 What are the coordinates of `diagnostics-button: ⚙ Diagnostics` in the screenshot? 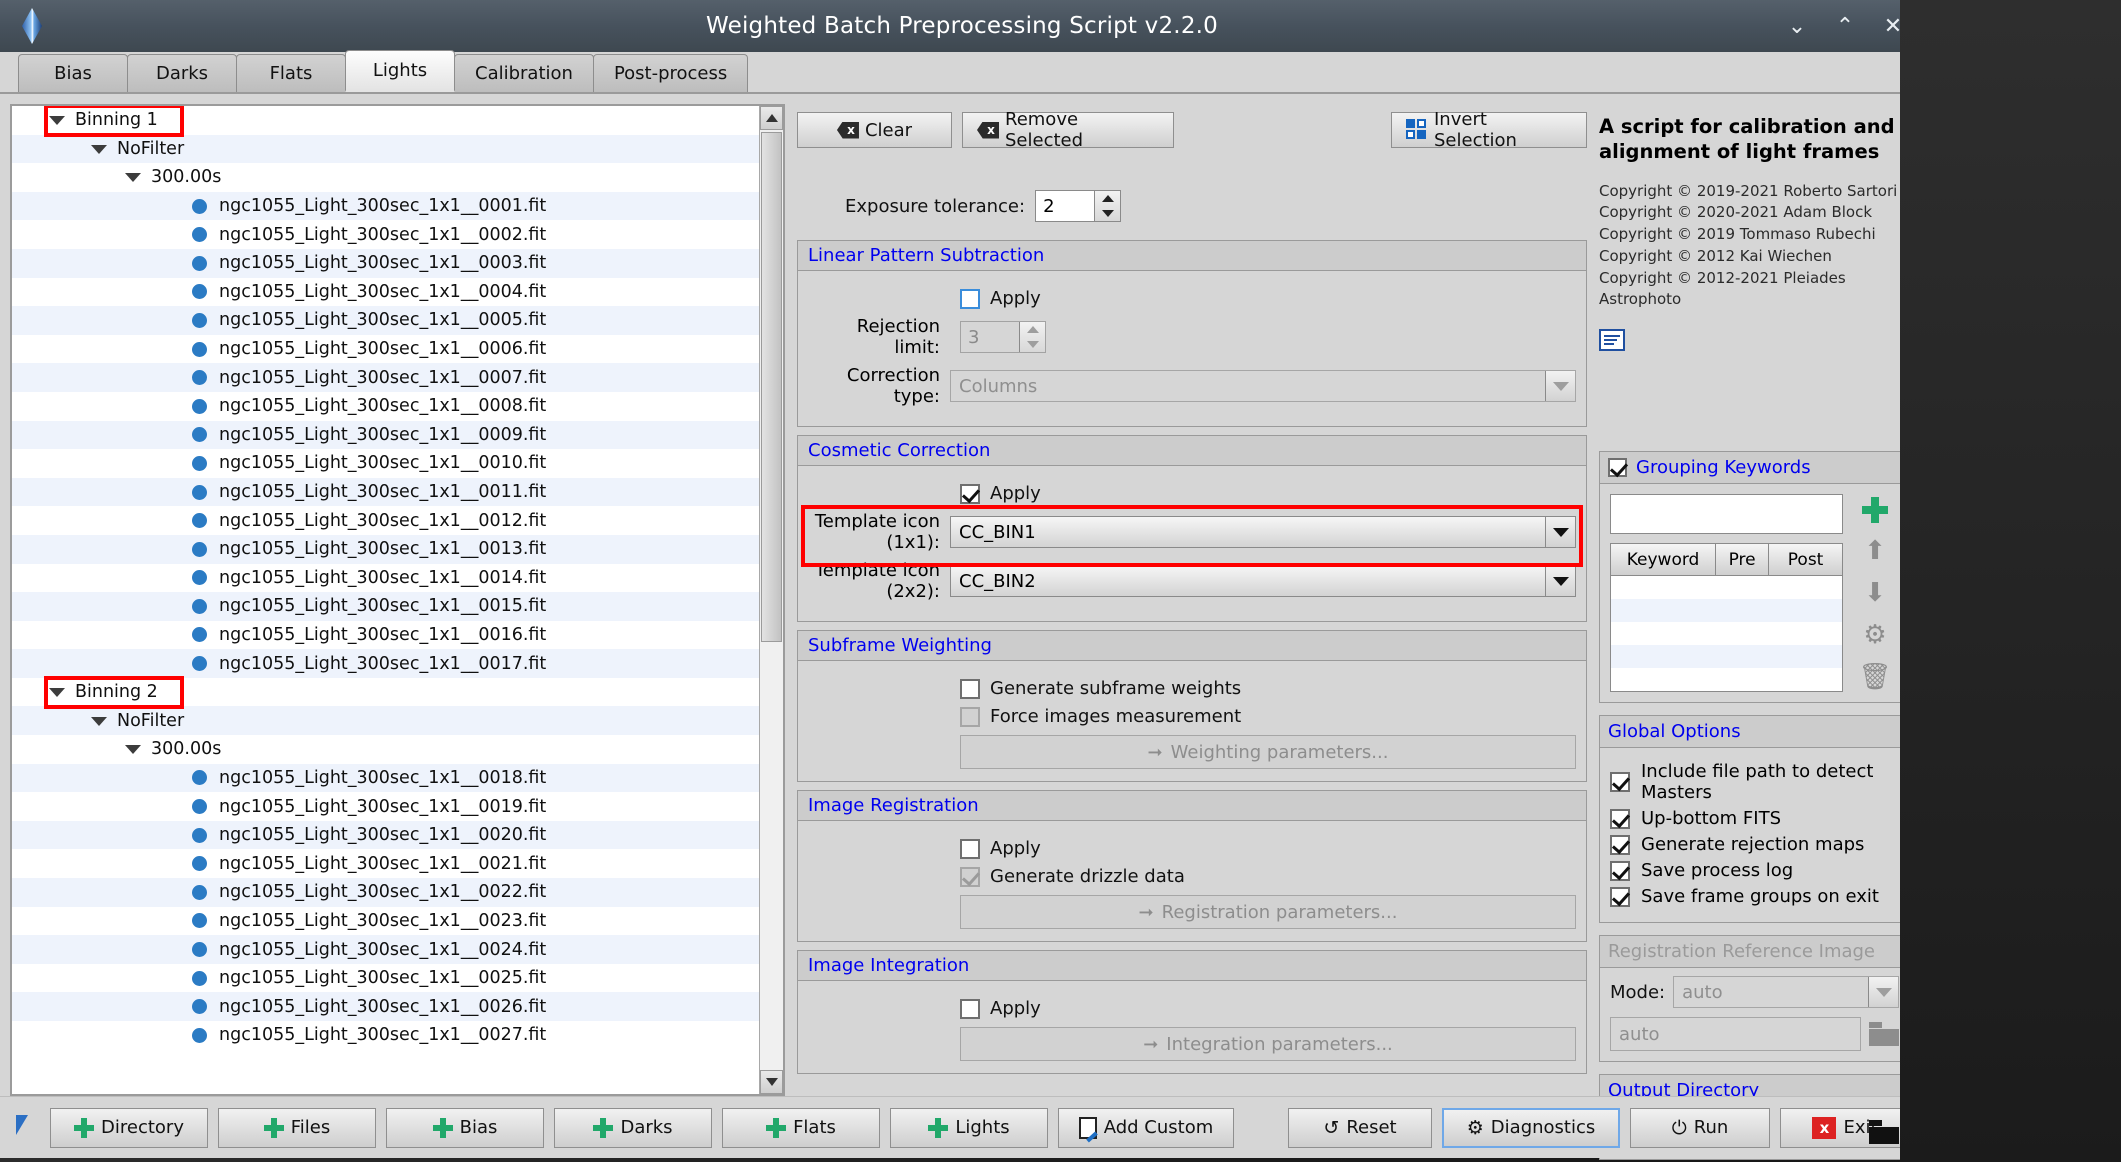 It's located at (1531, 1127).